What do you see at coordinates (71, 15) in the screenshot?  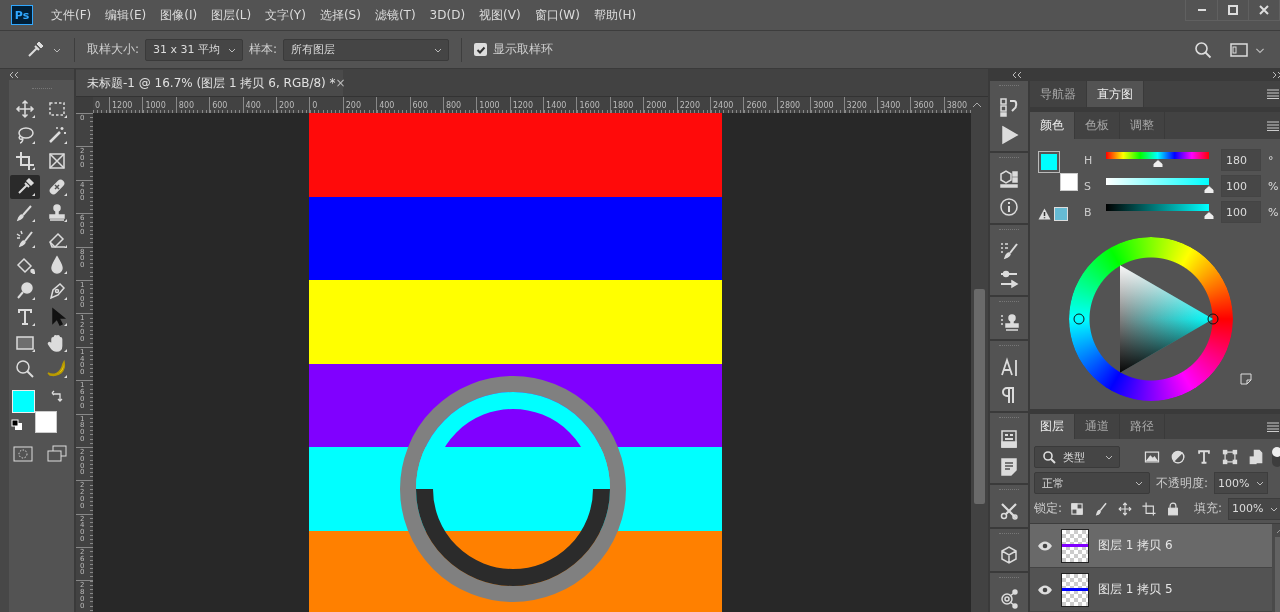 I see `menu-item: 文件(F)` at bounding box center [71, 15].